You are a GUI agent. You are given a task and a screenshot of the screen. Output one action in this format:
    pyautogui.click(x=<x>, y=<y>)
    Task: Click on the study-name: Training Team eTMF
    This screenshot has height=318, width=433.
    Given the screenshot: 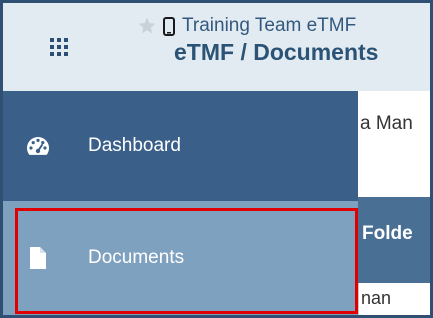 What is the action you would take?
    pyautogui.click(x=269, y=25)
    